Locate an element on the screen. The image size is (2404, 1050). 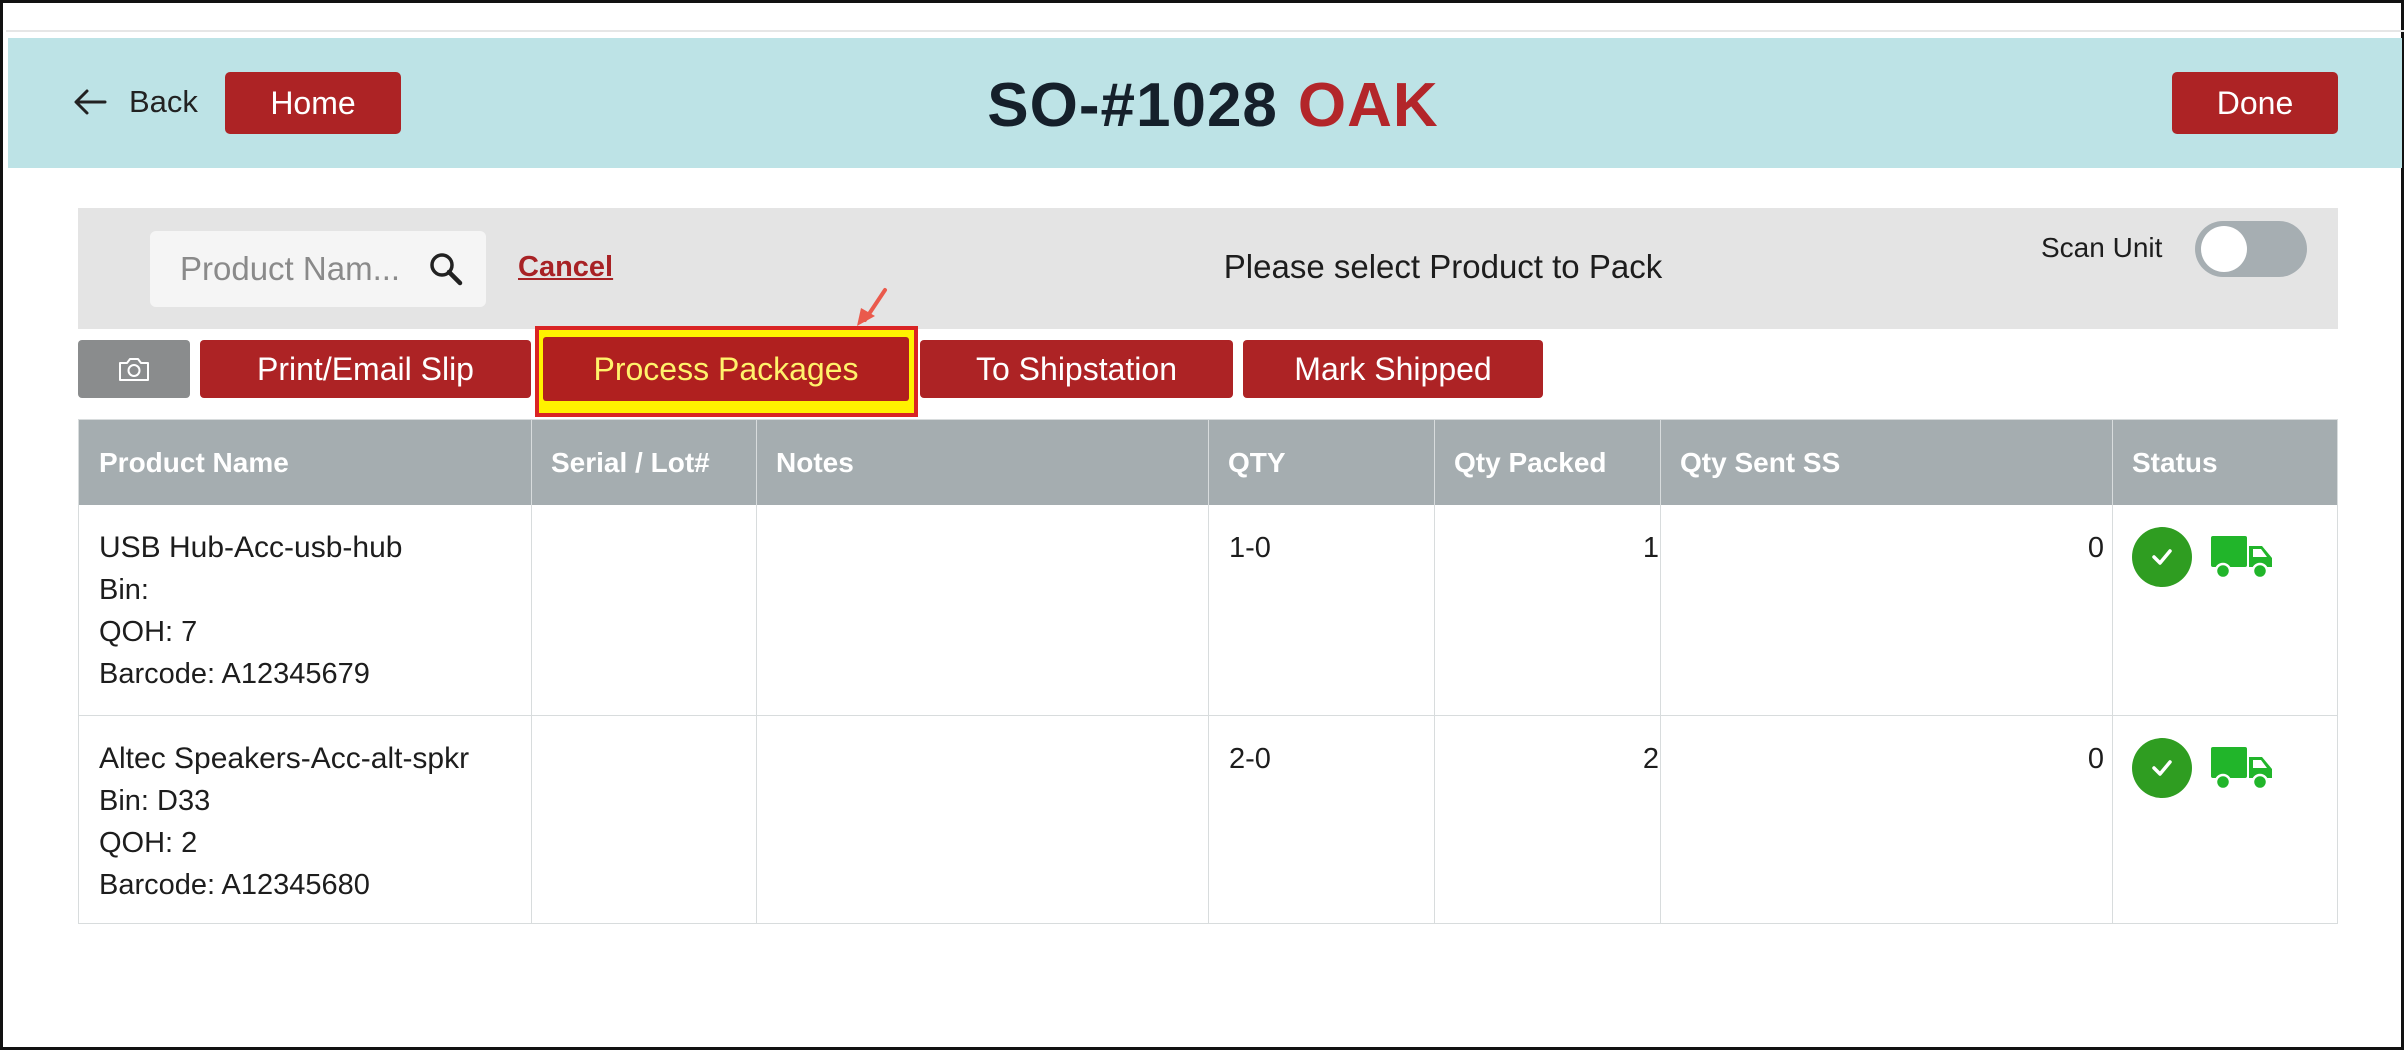
product-bin: Bin: is located at coordinates (124, 590).